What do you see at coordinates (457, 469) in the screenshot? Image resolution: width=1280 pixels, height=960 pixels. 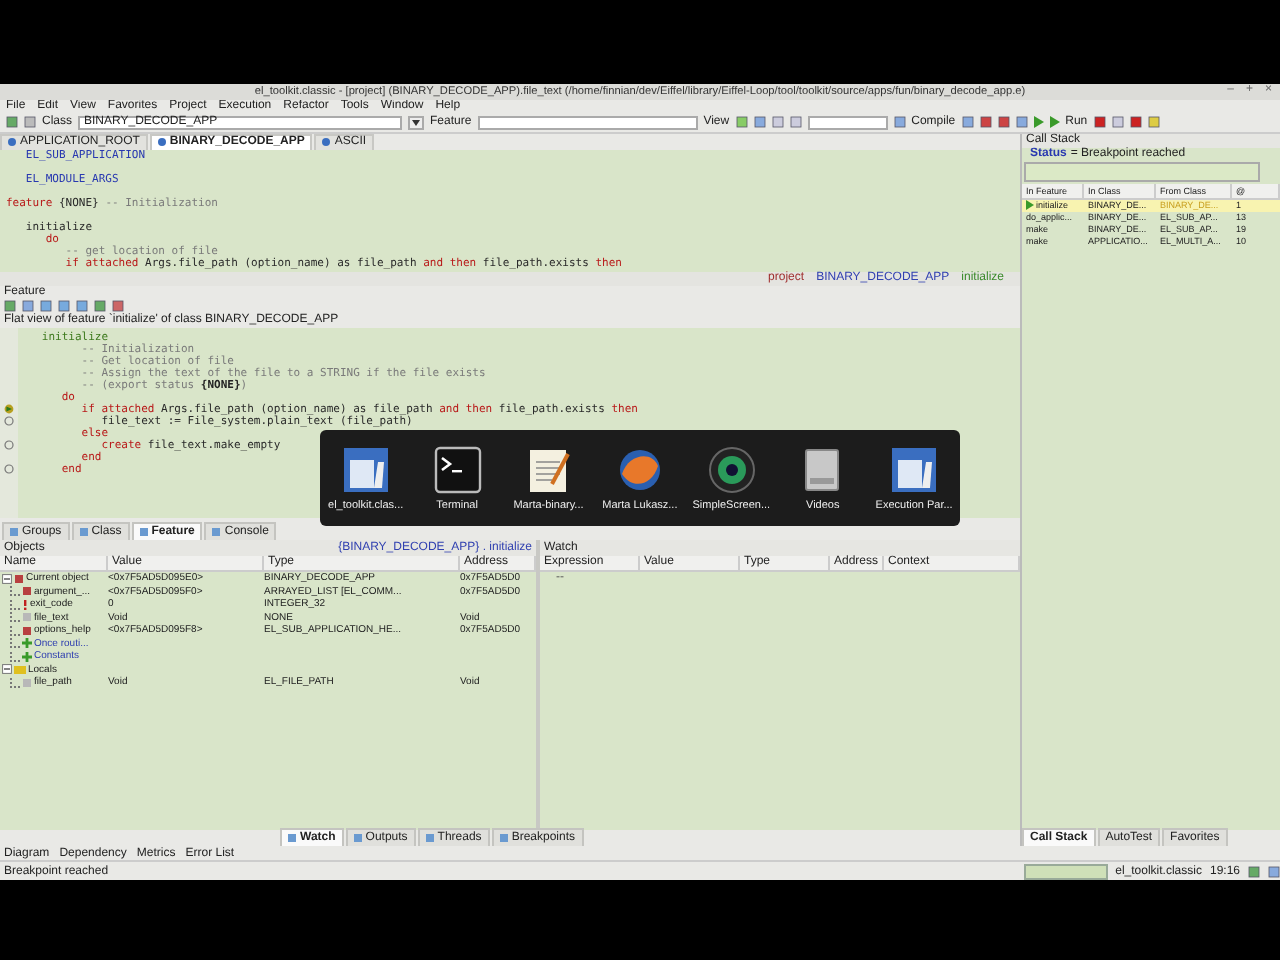 I see `terminal-icon` at bounding box center [457, 469].